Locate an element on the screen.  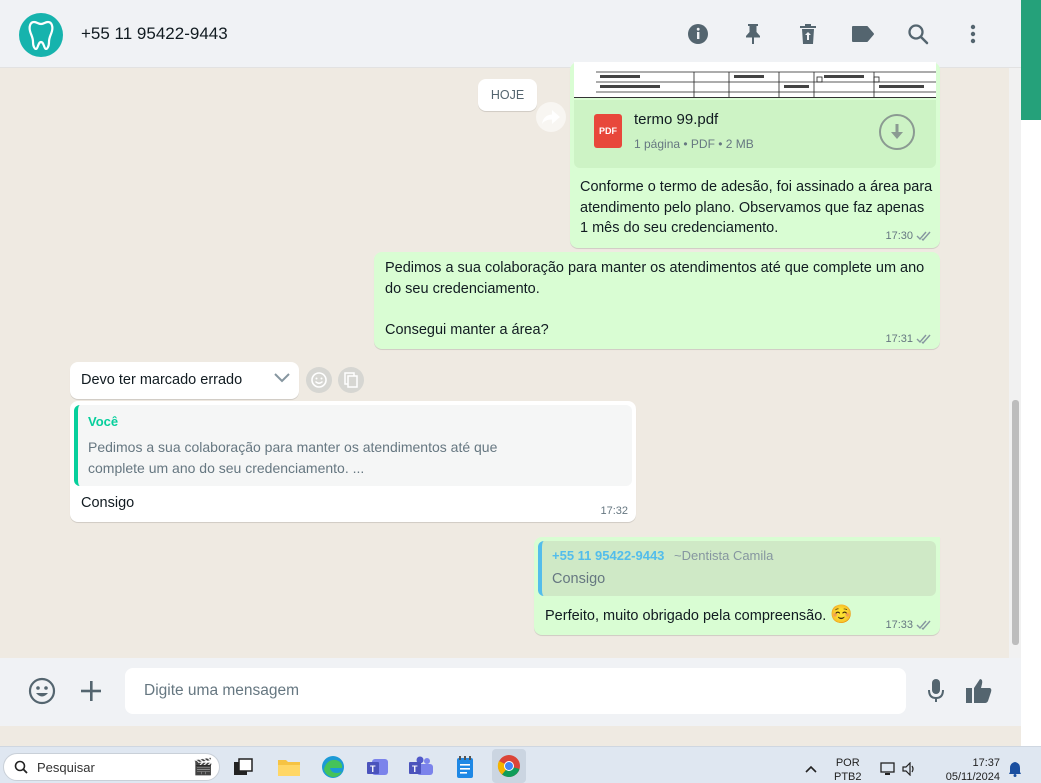
chat-scrollbar-thumb is located at coordinates (1015, 522).